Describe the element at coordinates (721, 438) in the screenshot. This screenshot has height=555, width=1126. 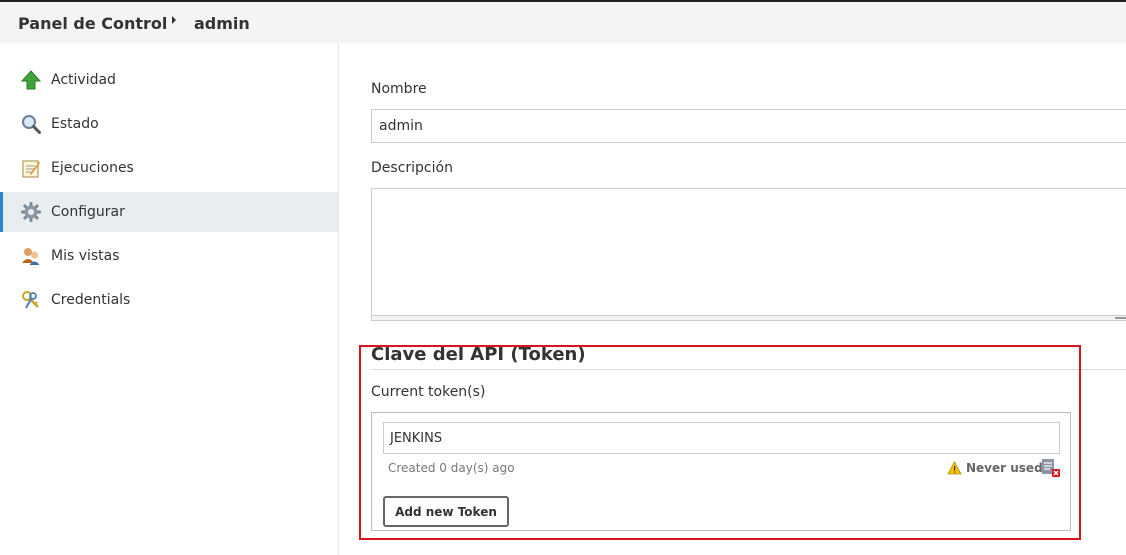
I see `token-name-field: JENKINS` at that location.